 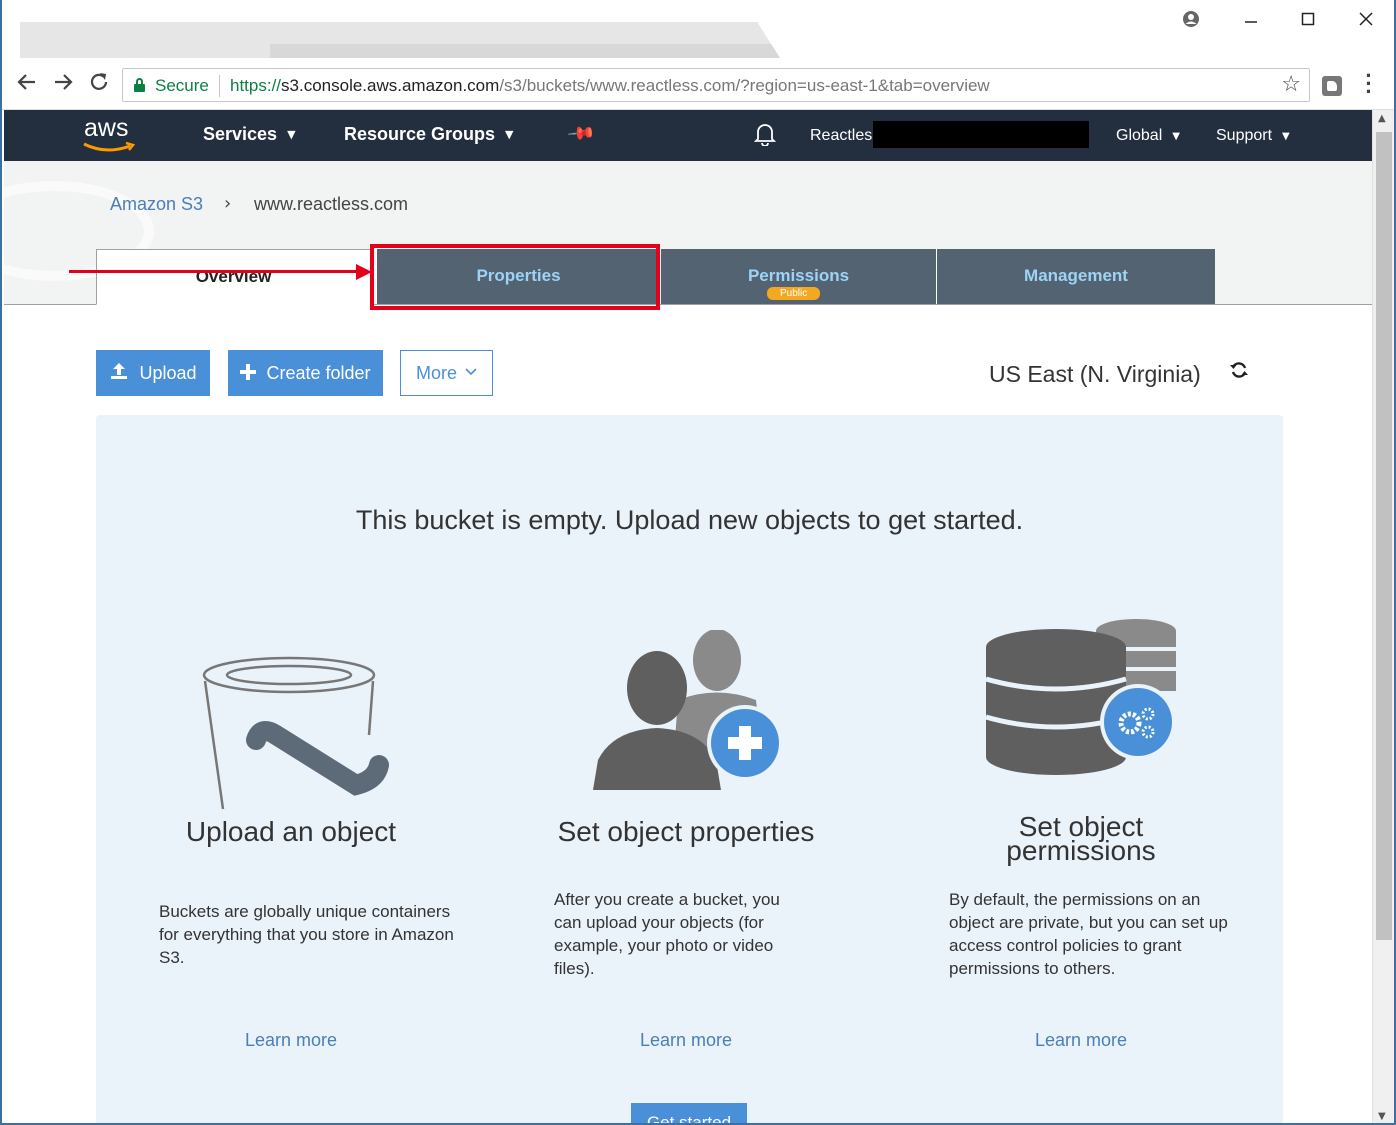 I want to click on public-badge: Public, so click(x=794, y=293).